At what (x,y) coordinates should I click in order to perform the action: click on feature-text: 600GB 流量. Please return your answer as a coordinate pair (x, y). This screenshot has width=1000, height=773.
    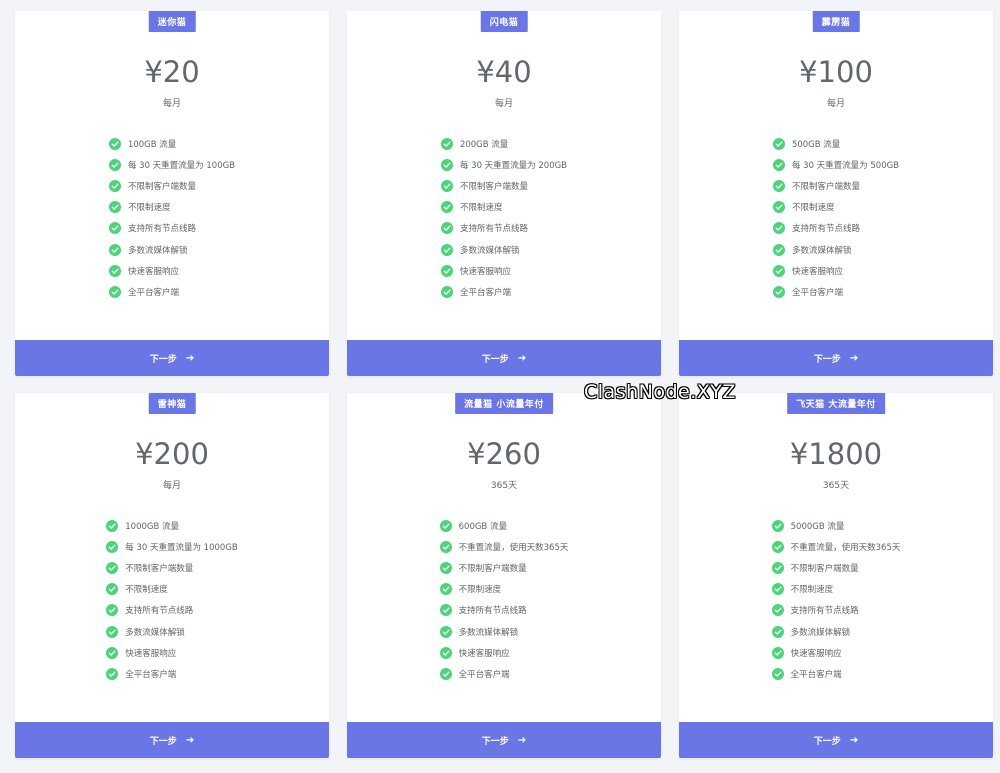
    Looking at the image, I should click on (482, 526).